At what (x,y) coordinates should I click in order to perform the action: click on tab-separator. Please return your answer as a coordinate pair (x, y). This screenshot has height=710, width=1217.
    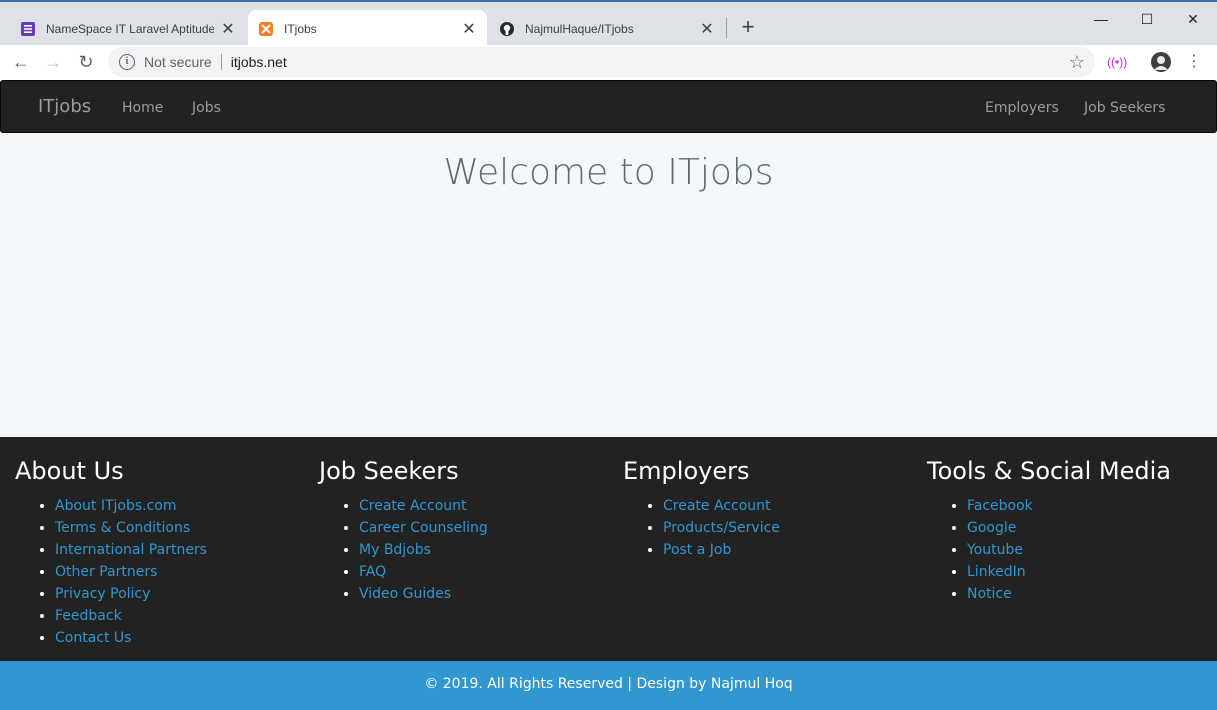
    Looking at the image, I should click on (726, 28).